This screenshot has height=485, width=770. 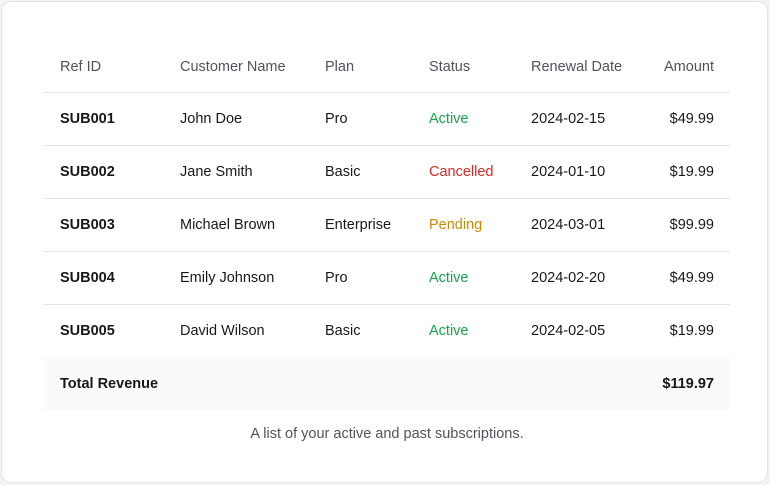 I want to click on cell-renewal-date: 2024-02-15, so click(x=577, y=119).